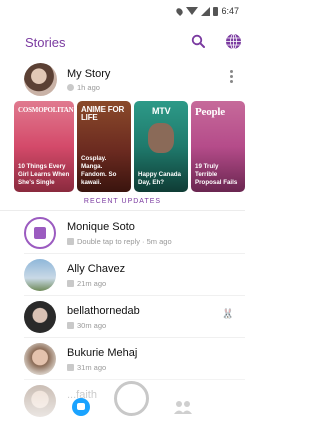  What do you see at coordinates (45, 42) in the screenshot?
I see `page-title: Stories` at bounding box center [45, 42].